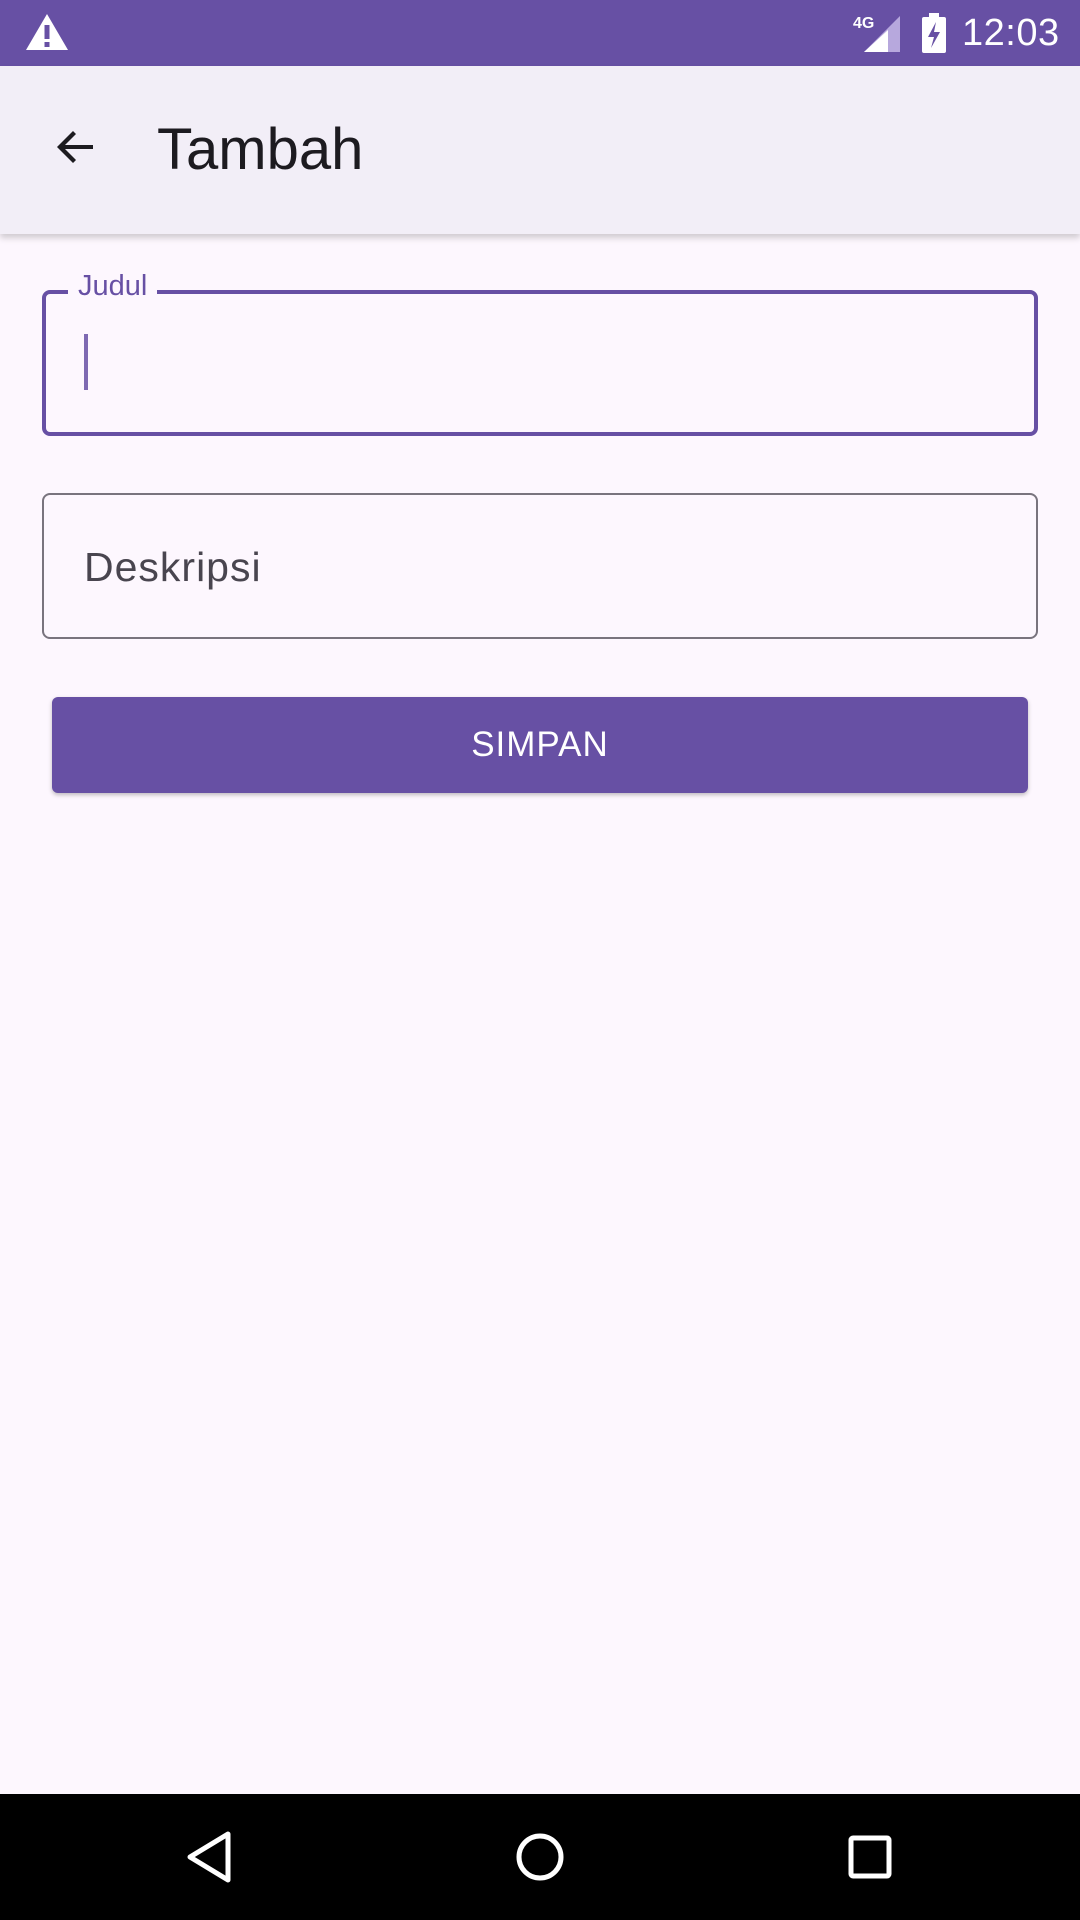 The image size is (1080, 1920). I want to click on nav-bar, so click(540, 1857).